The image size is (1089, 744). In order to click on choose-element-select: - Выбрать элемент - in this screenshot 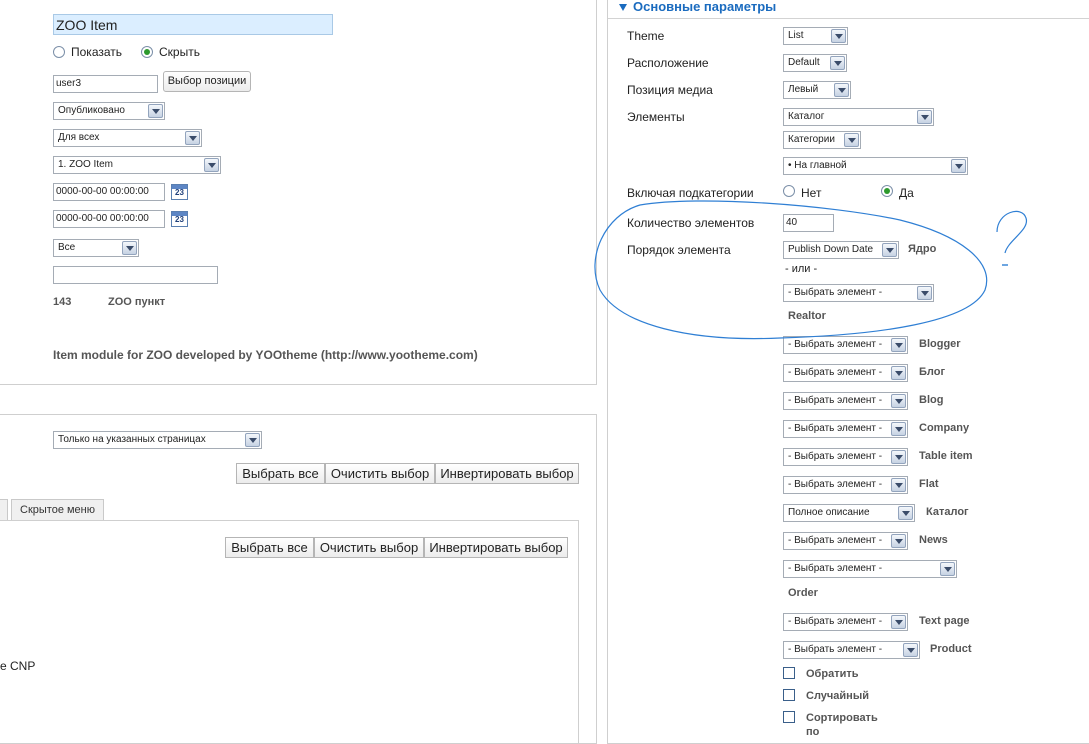, I will do `click(858, 293)`.